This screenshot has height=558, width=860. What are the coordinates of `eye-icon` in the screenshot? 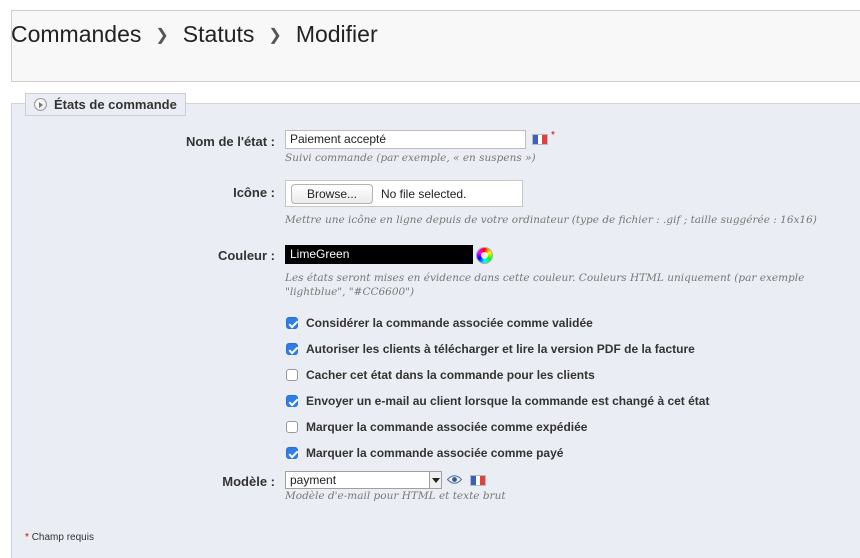 It's located at (454, 479).